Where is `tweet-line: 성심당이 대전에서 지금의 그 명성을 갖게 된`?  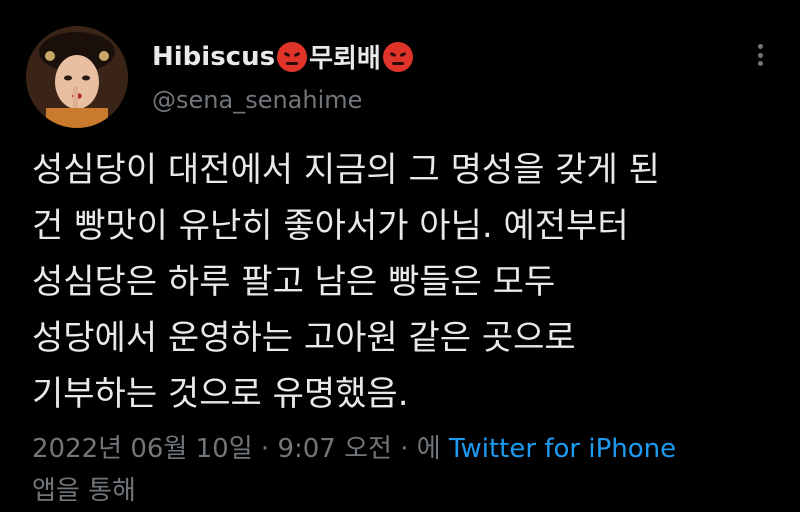
tweet-line: 성심당이 대전에서 지금의 그 명성을 갖게 된 is located at coordinates (346, 170).